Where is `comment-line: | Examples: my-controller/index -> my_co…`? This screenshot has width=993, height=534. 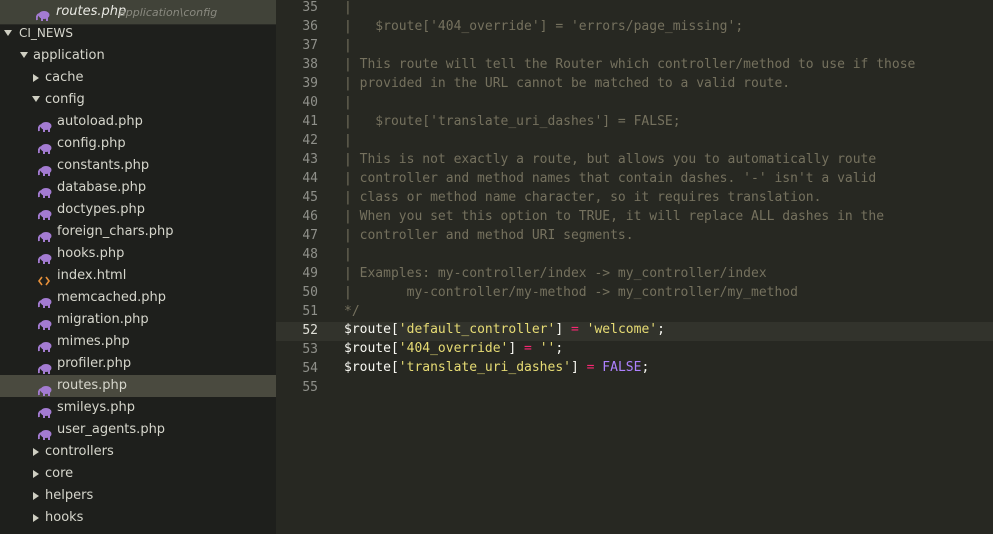
comment-line: | Examples: my-controller/index -> my_co… is located at coordinates (555, 273).